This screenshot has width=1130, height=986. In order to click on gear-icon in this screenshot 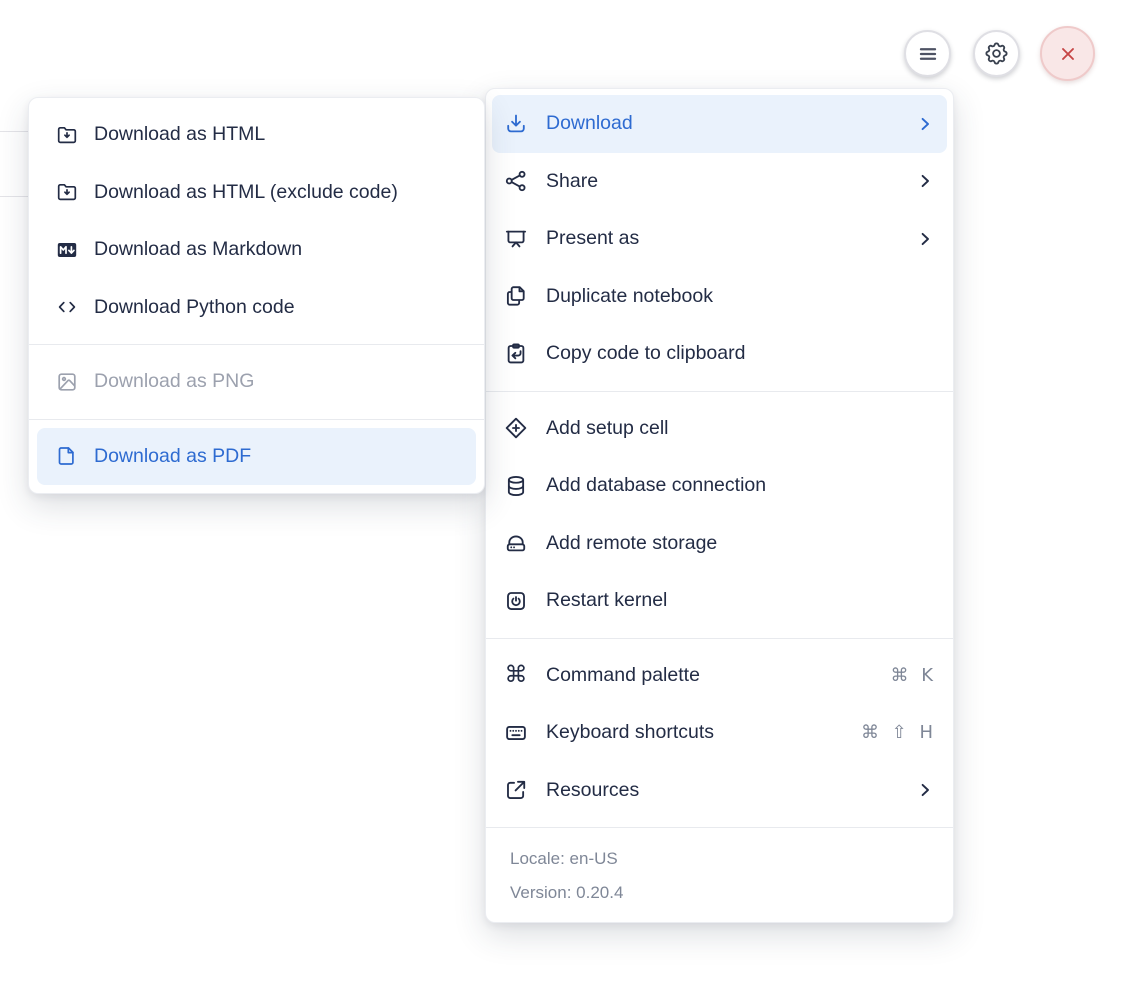, I will do `click(996, 53)`.